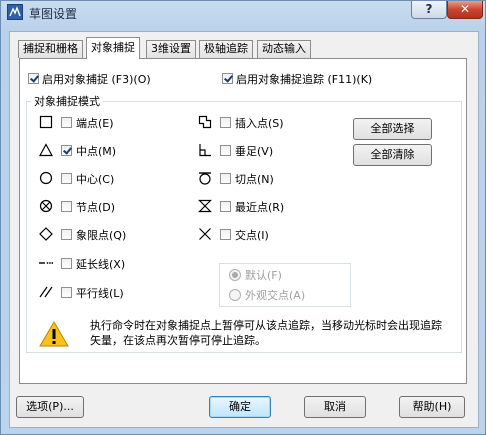 The width and height of the screenshot is (486, 435). I want to click on enable-snap-label: 启用对象捕捉 (F3)(O), so click(96, 79).